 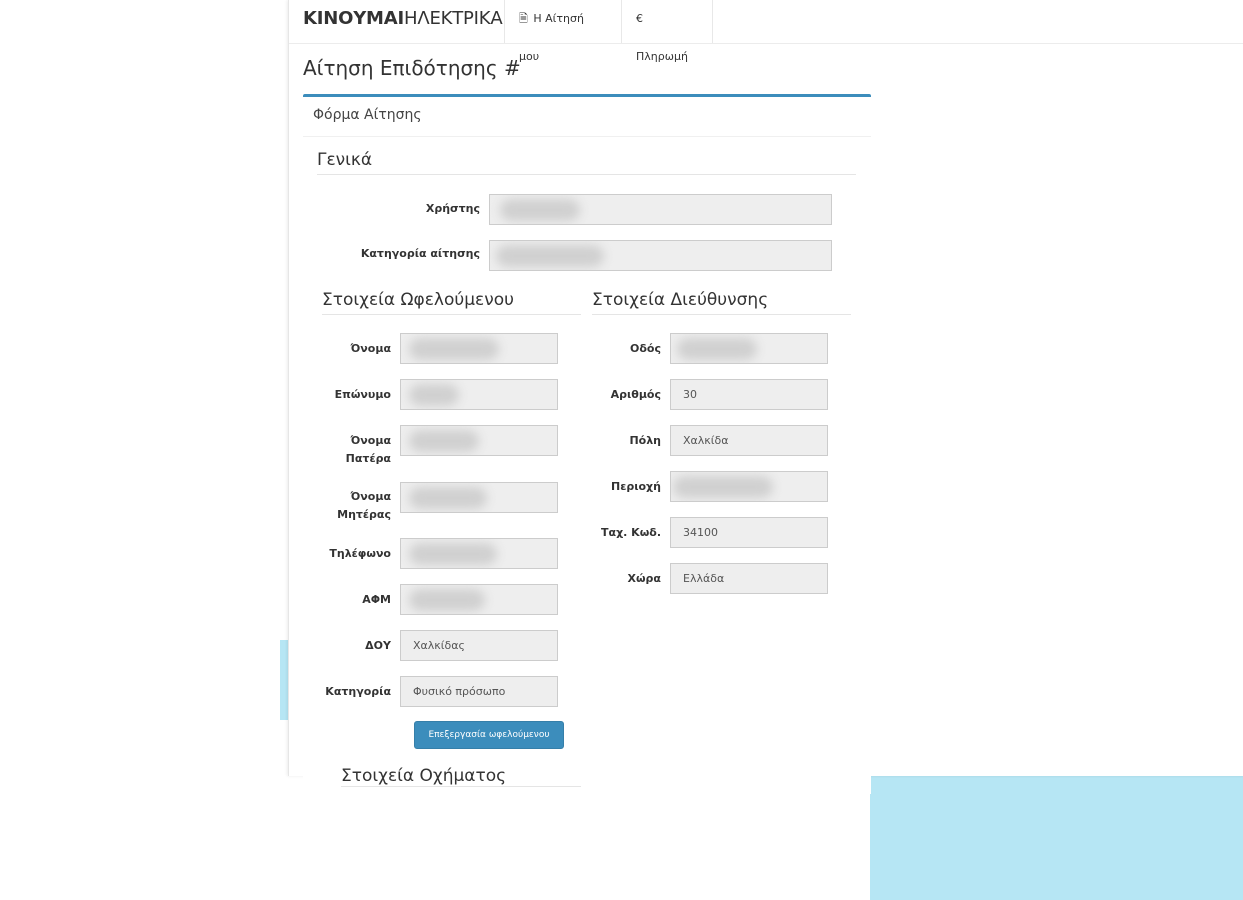 What do you see at coordinates (586, 162) in the screenshot?
I see `section-general-title: Γενικά` at bounding box center [586, 162].